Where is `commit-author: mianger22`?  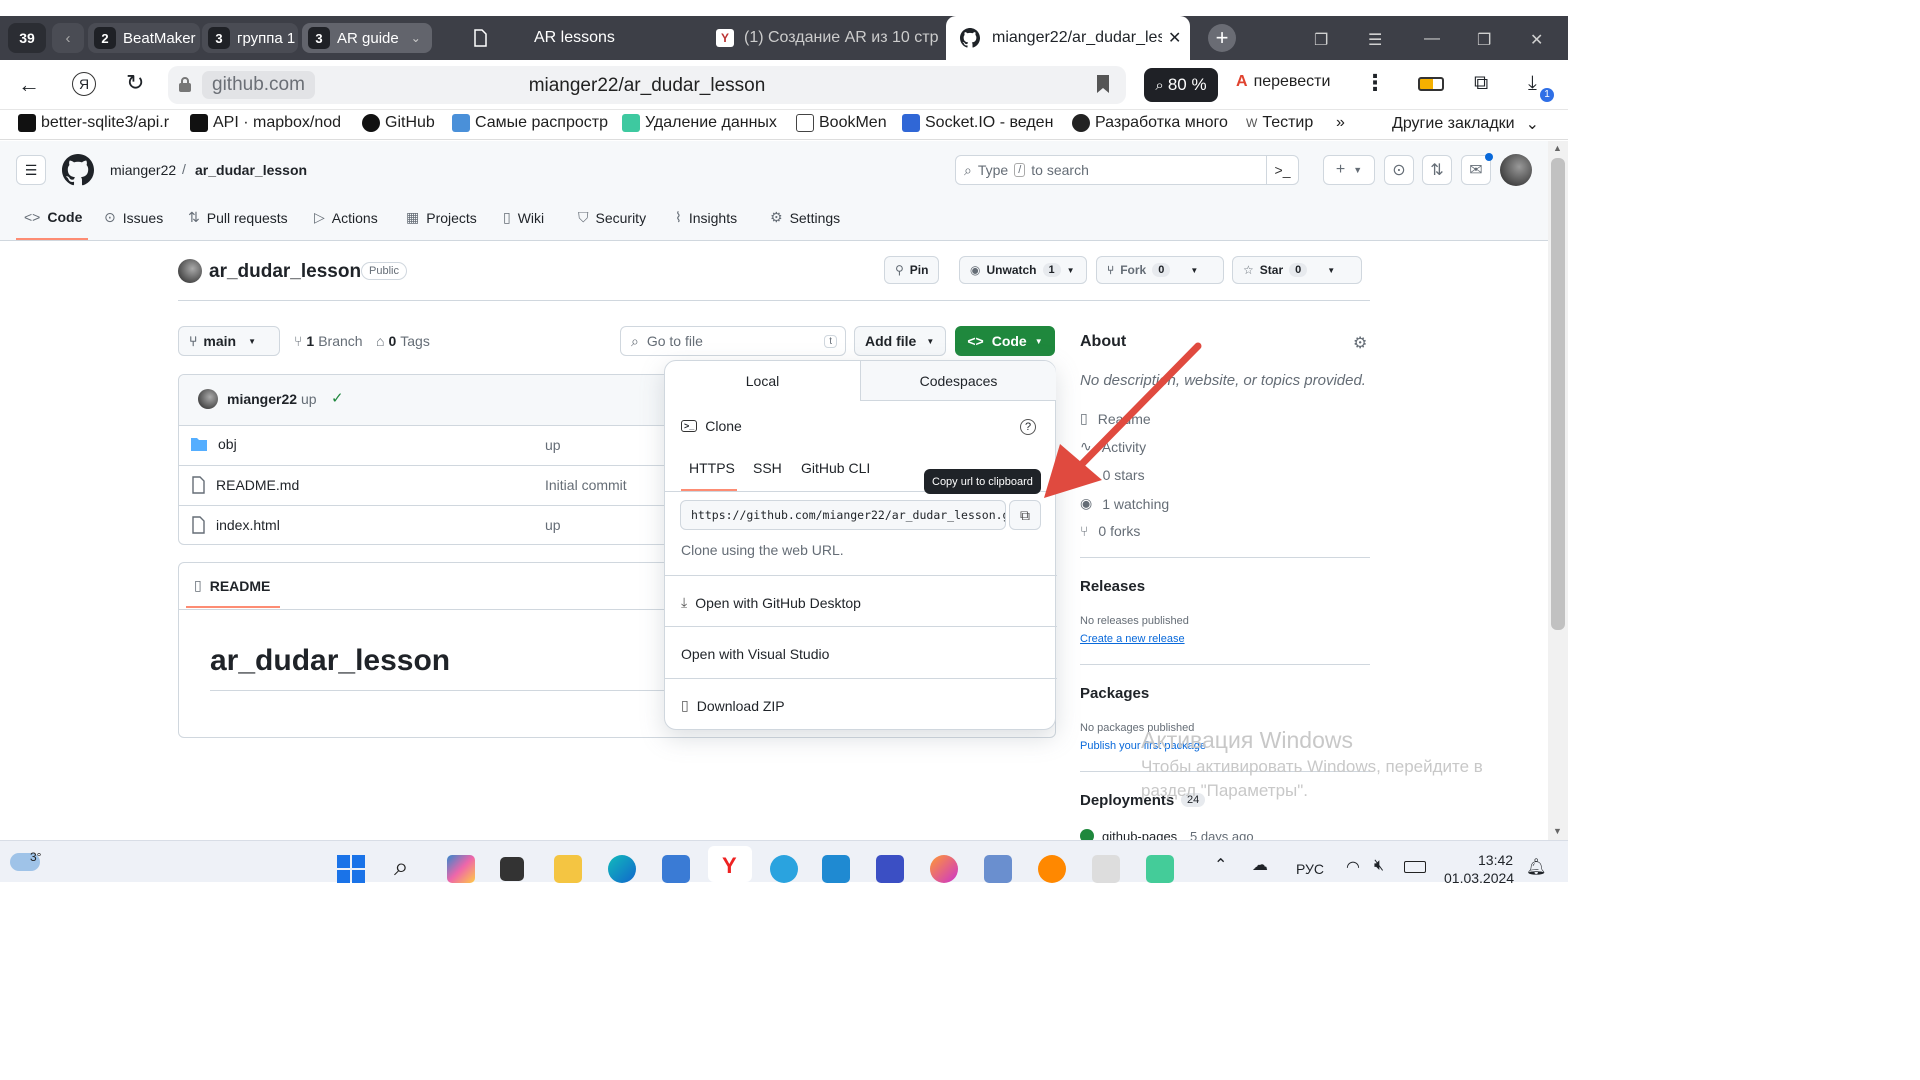
commit-author: mianger22 is located at coordinates (262, 399).